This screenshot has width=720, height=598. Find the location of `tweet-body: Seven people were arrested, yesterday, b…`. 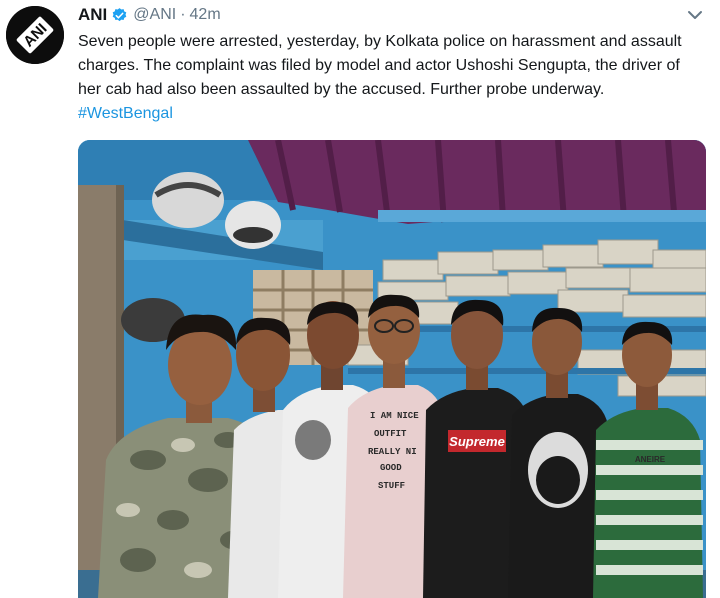

tweet-body: Seven people were arrested, yesterday, b… is located at coordinates (380, 65).